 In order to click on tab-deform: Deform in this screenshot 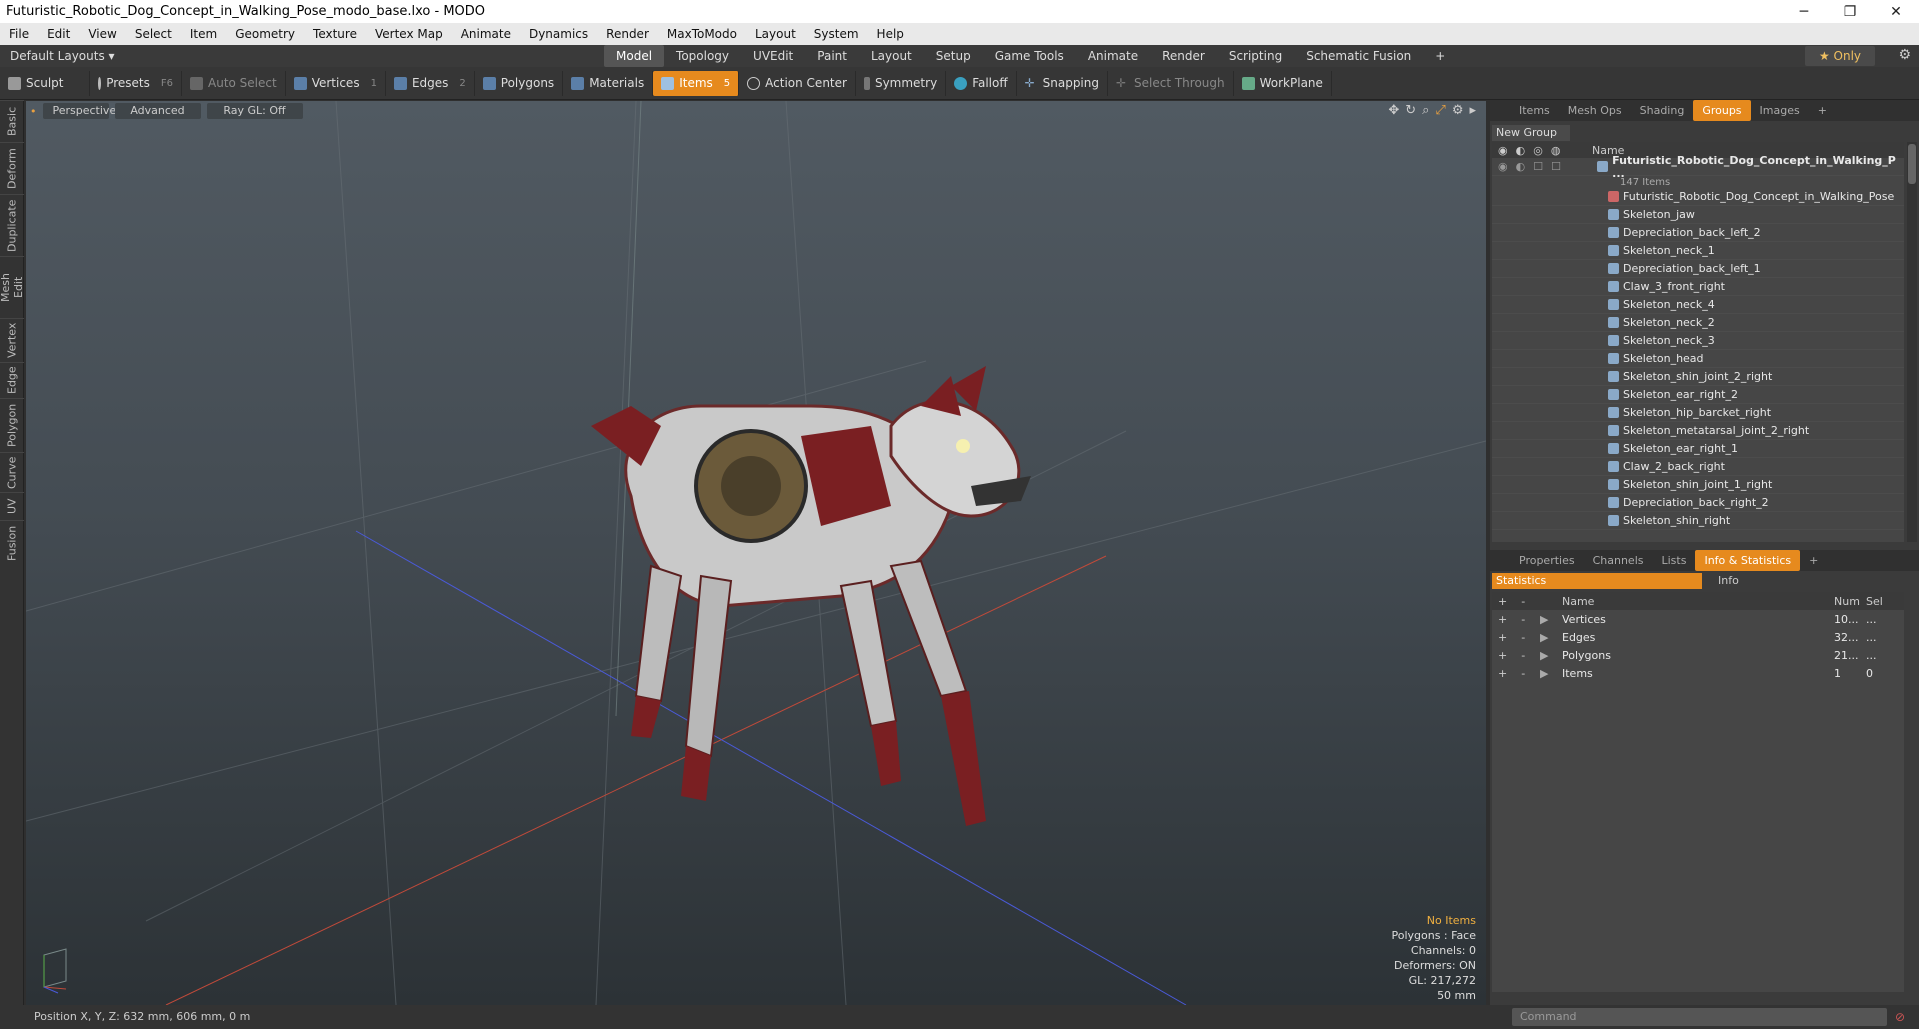, I will do `click(12, 168)`.